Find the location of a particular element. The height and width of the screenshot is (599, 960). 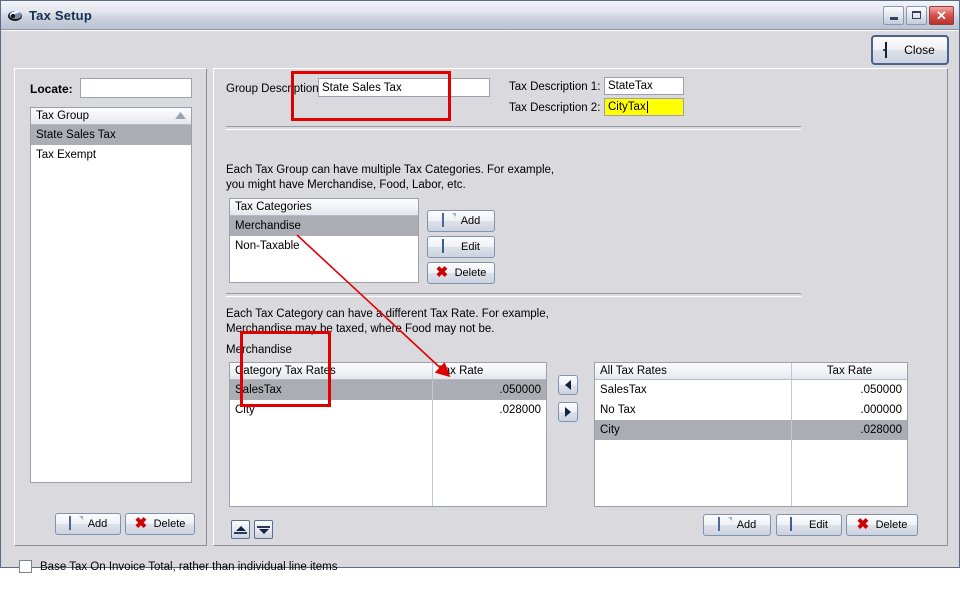

close-toolbar: Close is located at coordinates (910, 50).